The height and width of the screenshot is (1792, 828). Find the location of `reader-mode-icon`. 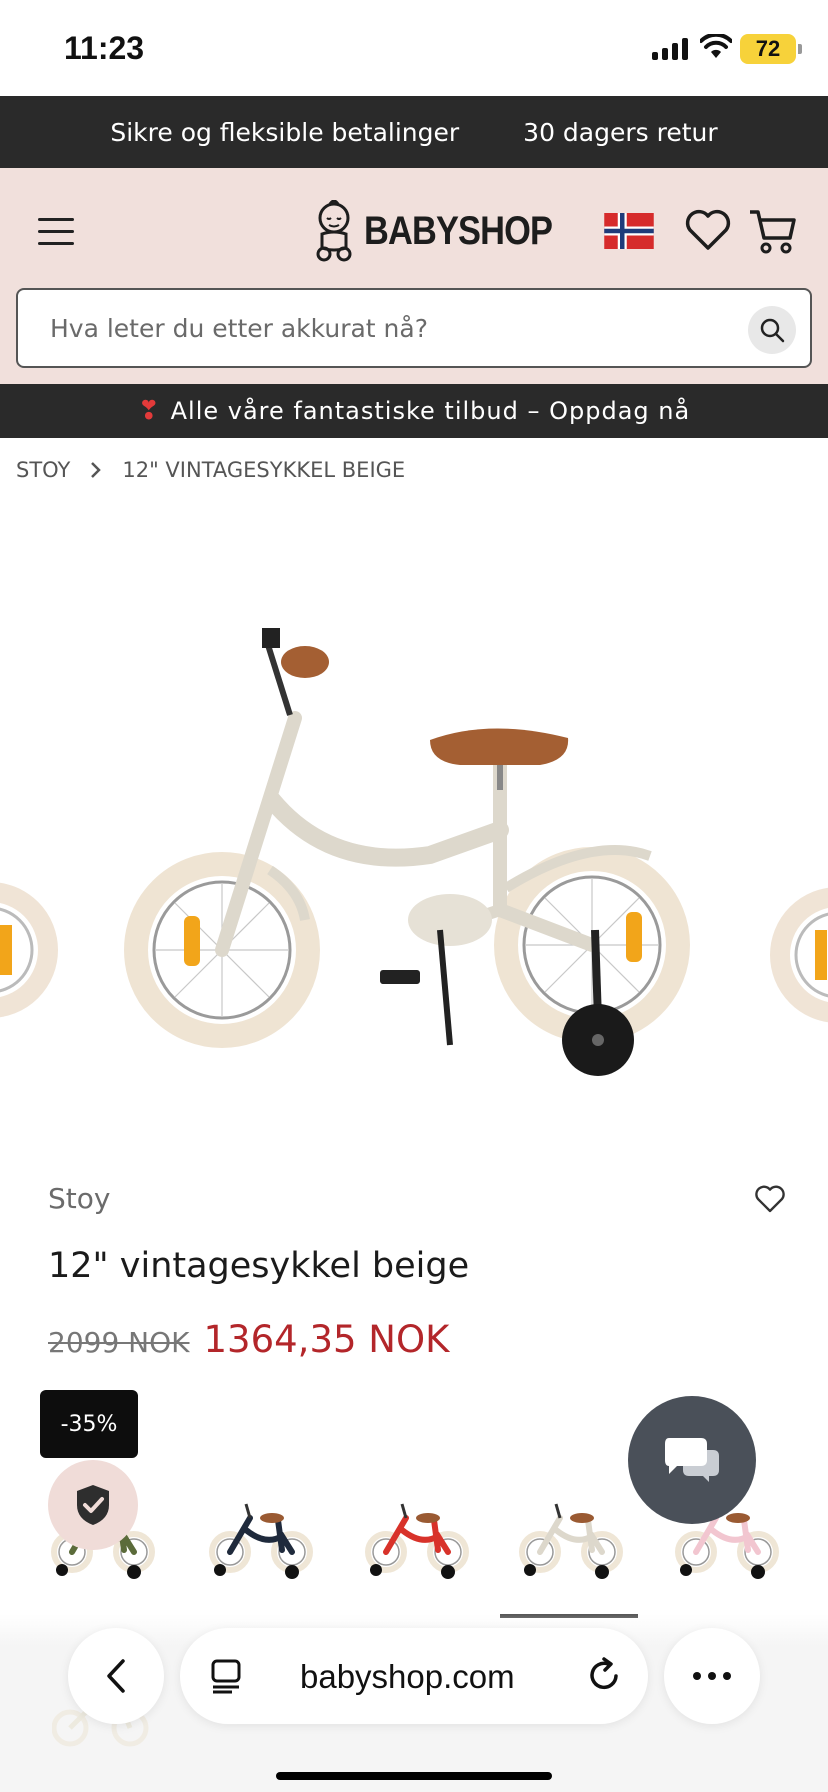

reader-mode-icon is located at coordinates (227, 1676).